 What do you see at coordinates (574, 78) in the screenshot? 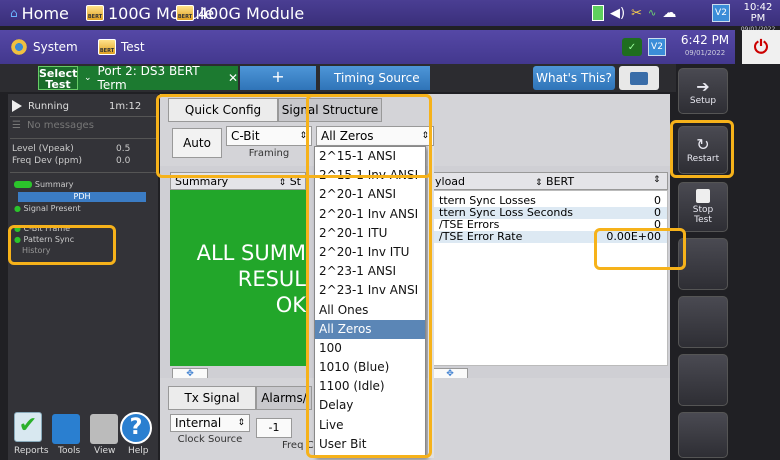
I see `whats-this-button: What's This?` at bounding box center [574, 78].